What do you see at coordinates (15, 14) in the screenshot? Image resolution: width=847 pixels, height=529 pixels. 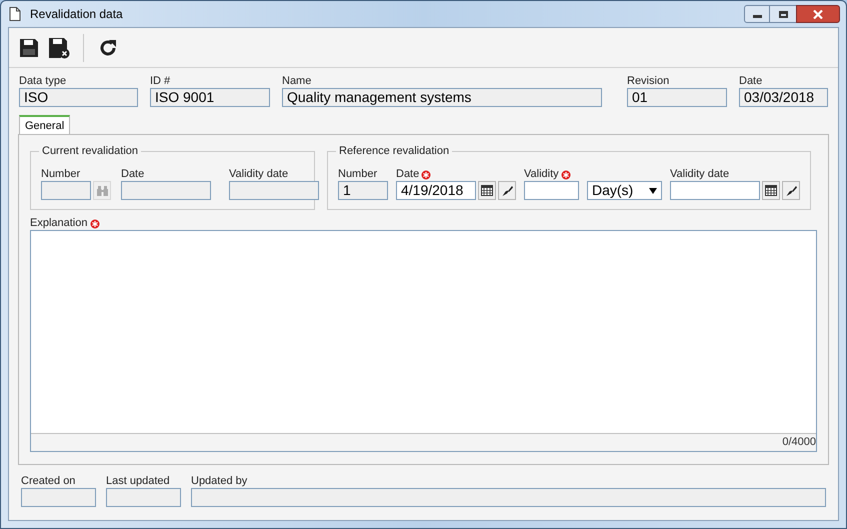 I see `document-icon` at bounding box center [15, 14].